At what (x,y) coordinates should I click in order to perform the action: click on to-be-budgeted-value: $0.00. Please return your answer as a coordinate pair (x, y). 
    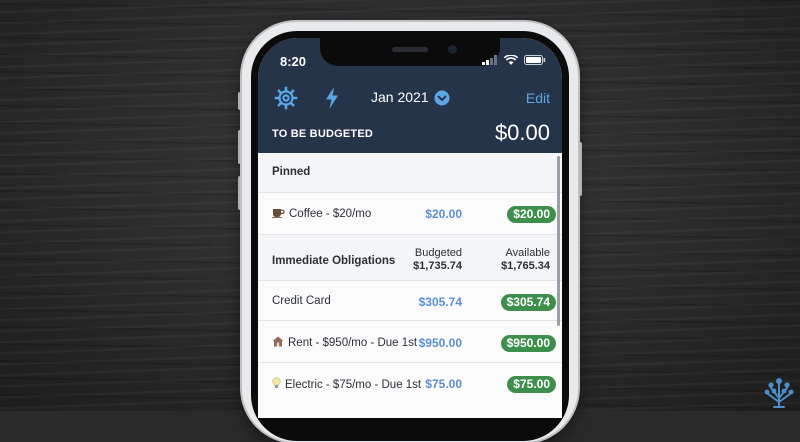
    Looking at the image, I should click on (522, 133).